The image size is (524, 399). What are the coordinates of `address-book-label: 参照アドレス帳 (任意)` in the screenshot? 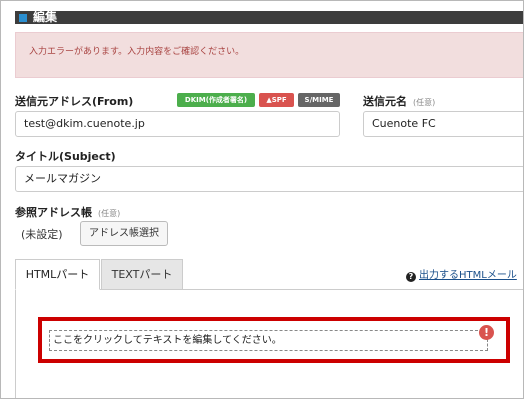 It's located at (67, 212).